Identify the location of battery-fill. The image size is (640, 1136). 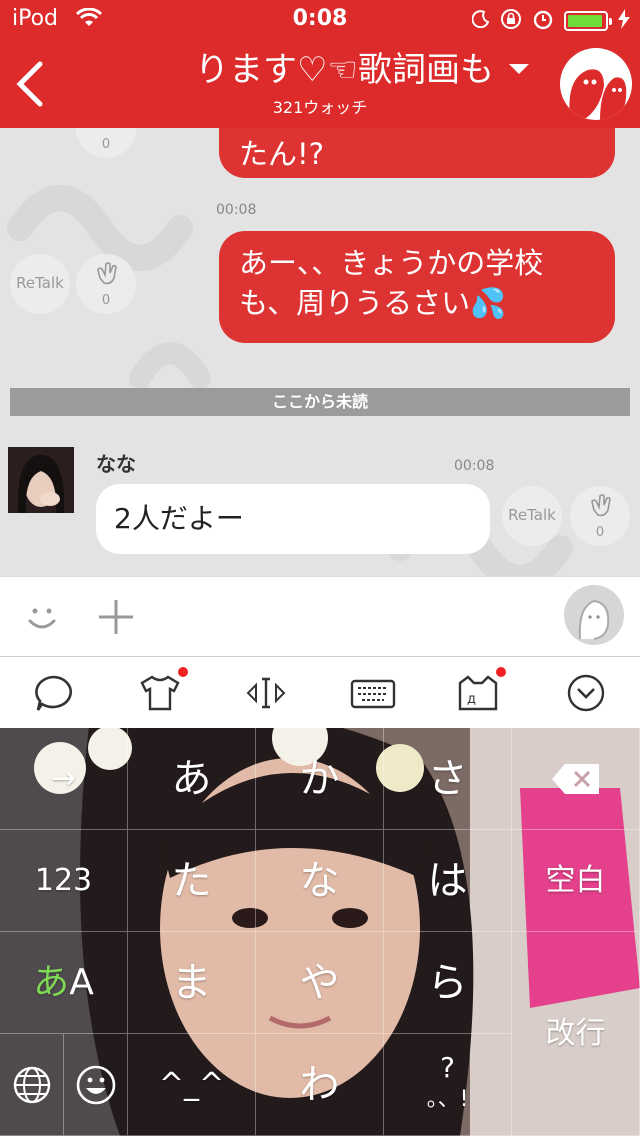
(585, 21).